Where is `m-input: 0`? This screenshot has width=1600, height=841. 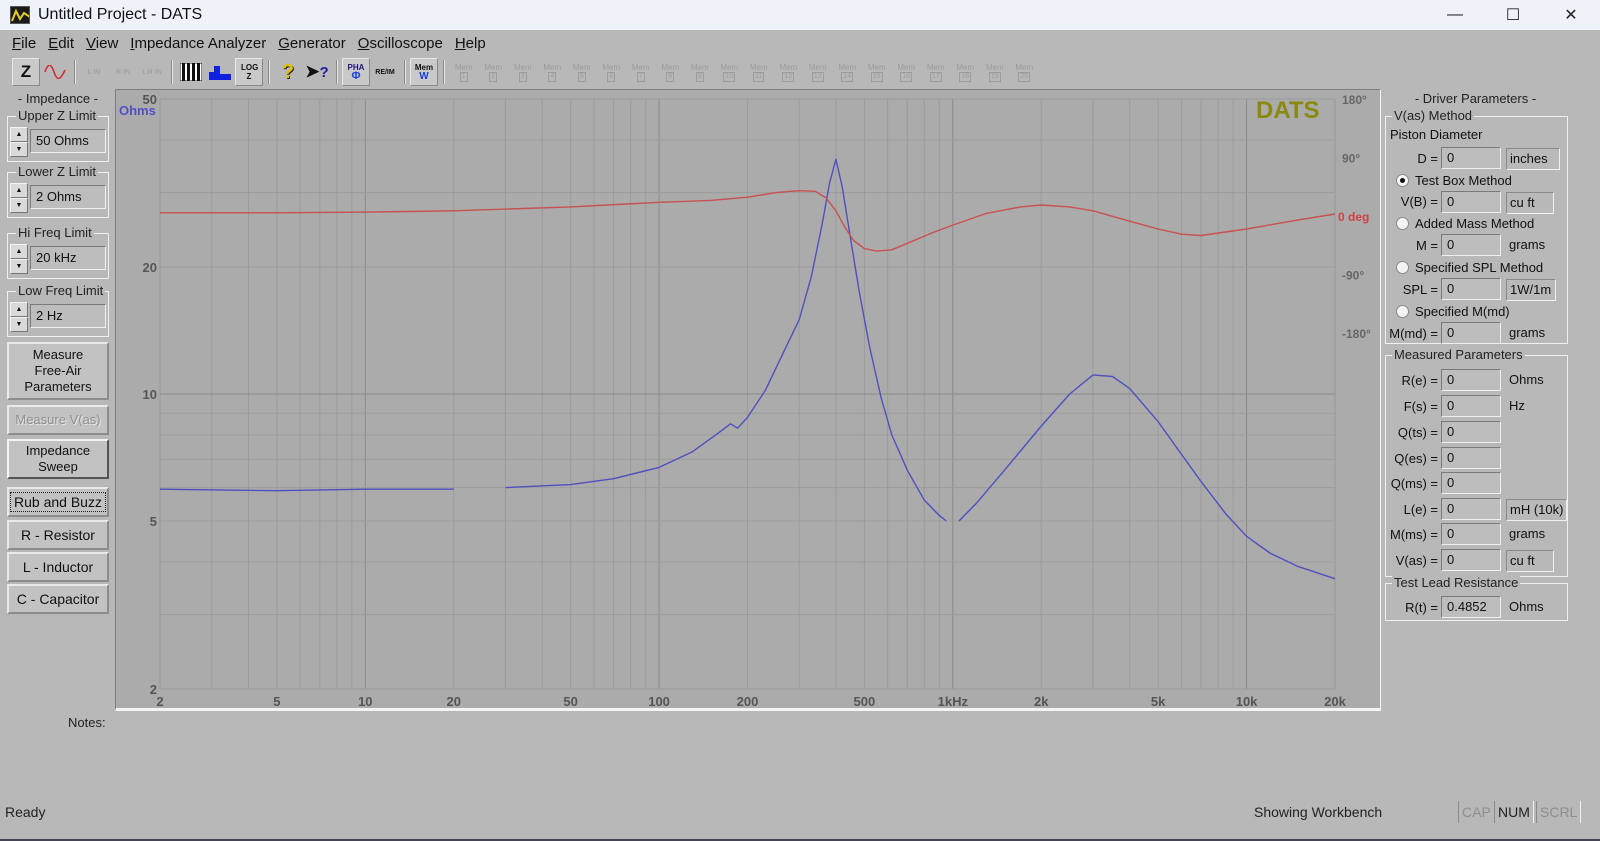
m-input: 0 is located at coordinates (1471, 245).